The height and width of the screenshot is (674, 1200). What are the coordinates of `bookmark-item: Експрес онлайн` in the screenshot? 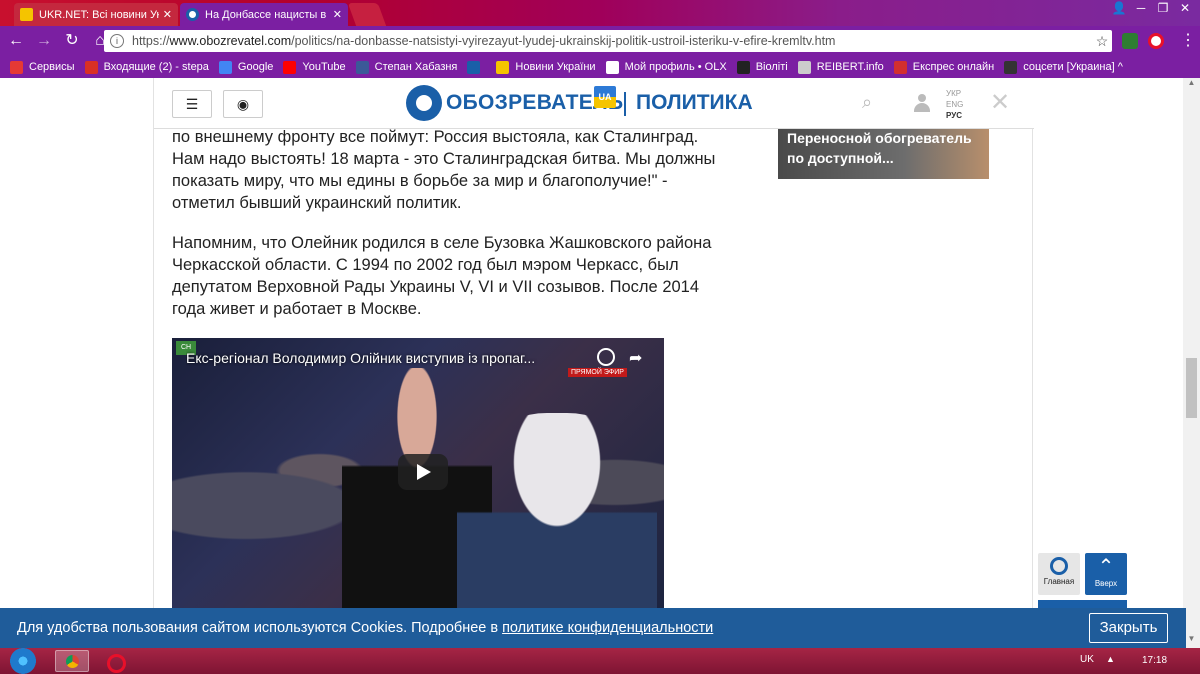 It's located at (944, 67).